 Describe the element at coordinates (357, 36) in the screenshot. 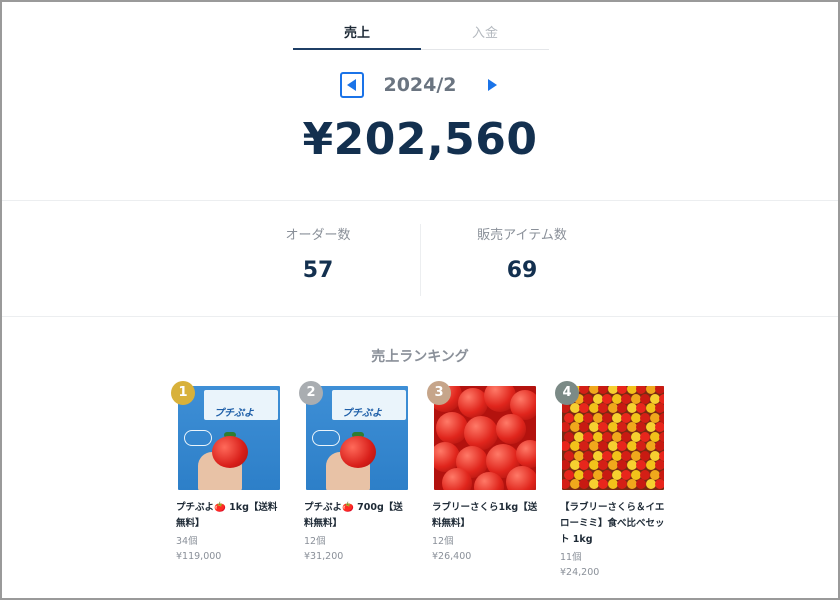

I see `tab-sales: 売上` at that location.